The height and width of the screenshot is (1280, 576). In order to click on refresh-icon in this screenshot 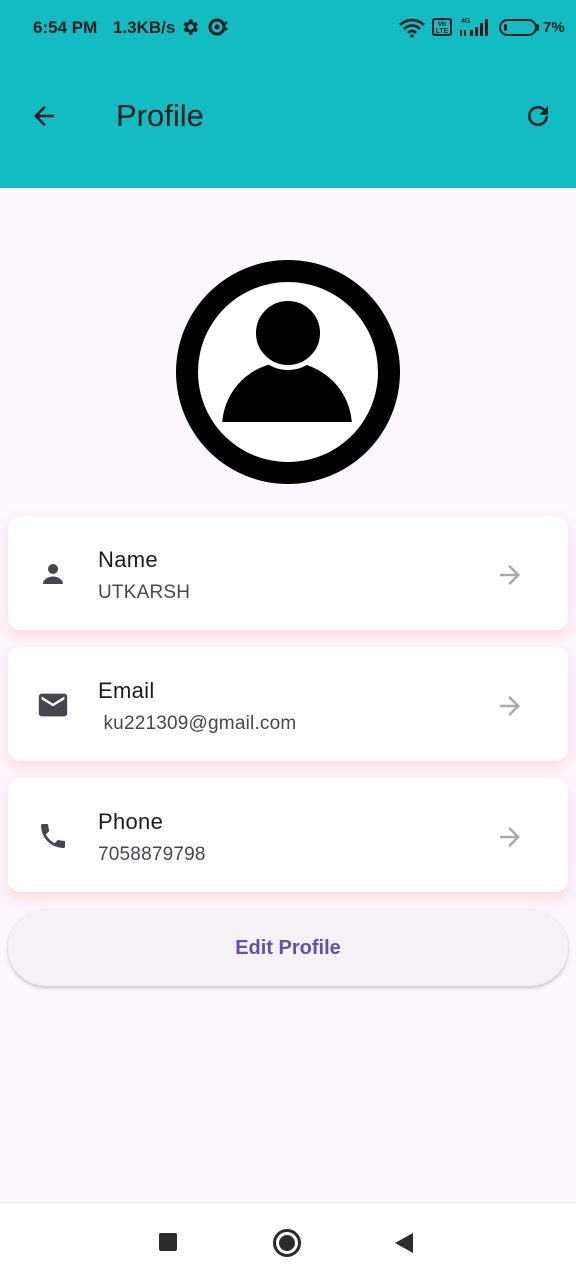, I will do `click(538, 116)`.